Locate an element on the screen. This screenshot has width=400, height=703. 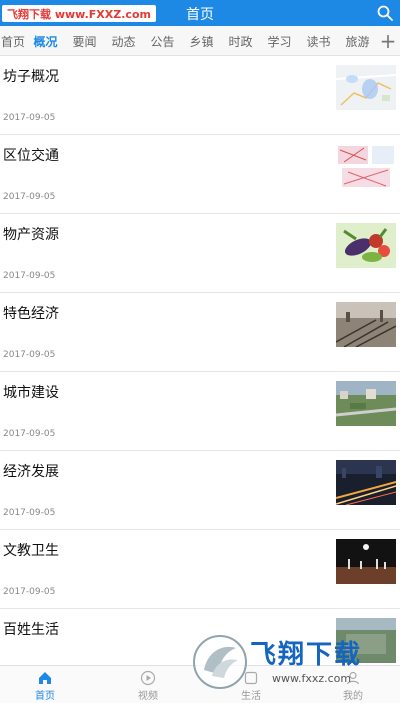
list-item: 城市建设 2017-09-05 is located at coordinates (200, 411).